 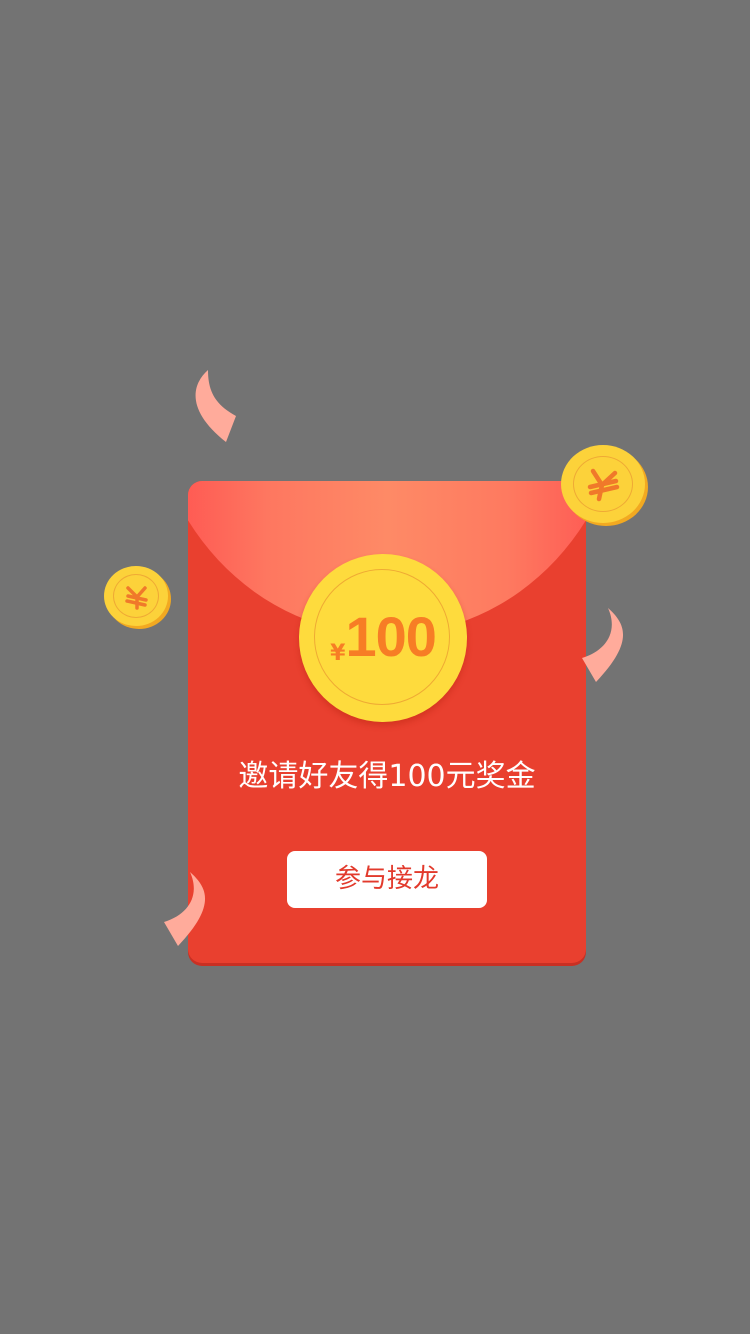 I want to click on currency-symbol: ¥, so click(x=338, y=653).